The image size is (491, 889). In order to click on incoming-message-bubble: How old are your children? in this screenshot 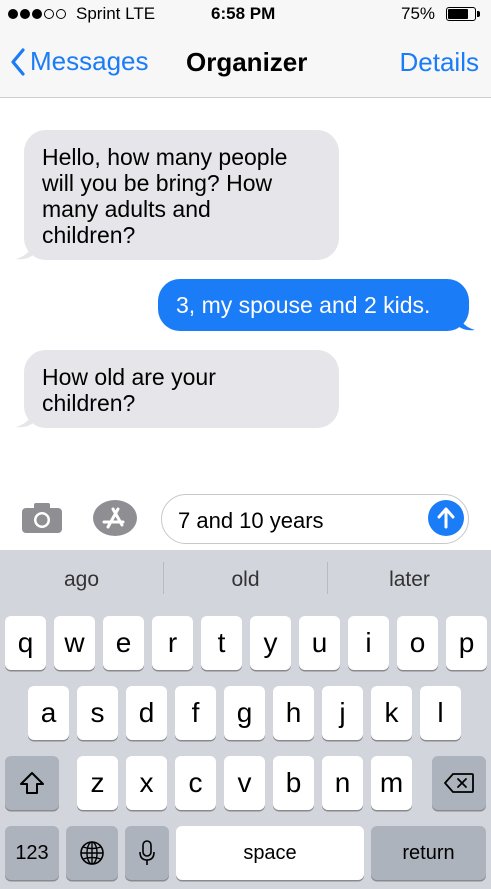, I will do `click(181, 389)`.